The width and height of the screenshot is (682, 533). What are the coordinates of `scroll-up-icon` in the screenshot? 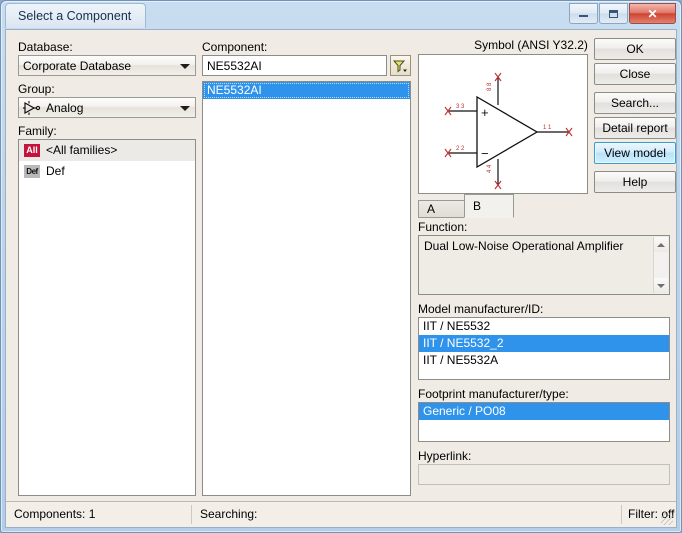 It's located at (661, 244).